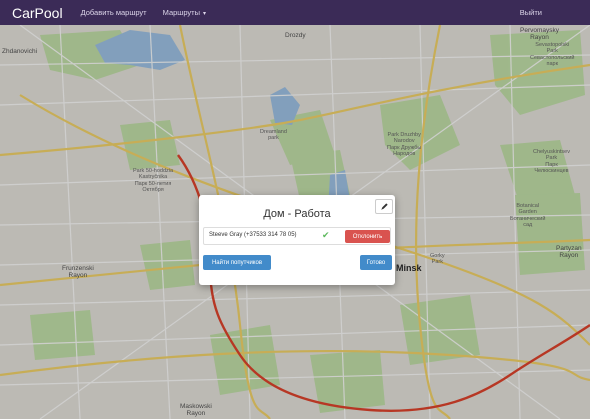  What do you see at coordinates (531, 12) in the screenshot?
I see `logout-link: Выйти` at bounding box center [531, 12].